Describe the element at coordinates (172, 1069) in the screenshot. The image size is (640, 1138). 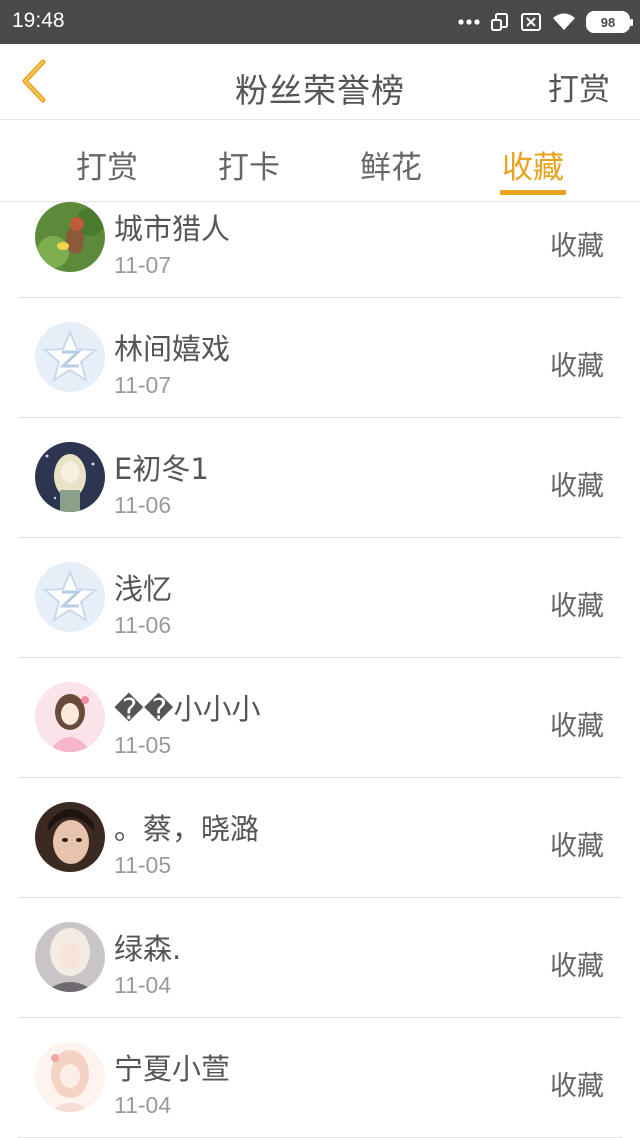
I see `fan-name: 宁夏小萱` at that location.